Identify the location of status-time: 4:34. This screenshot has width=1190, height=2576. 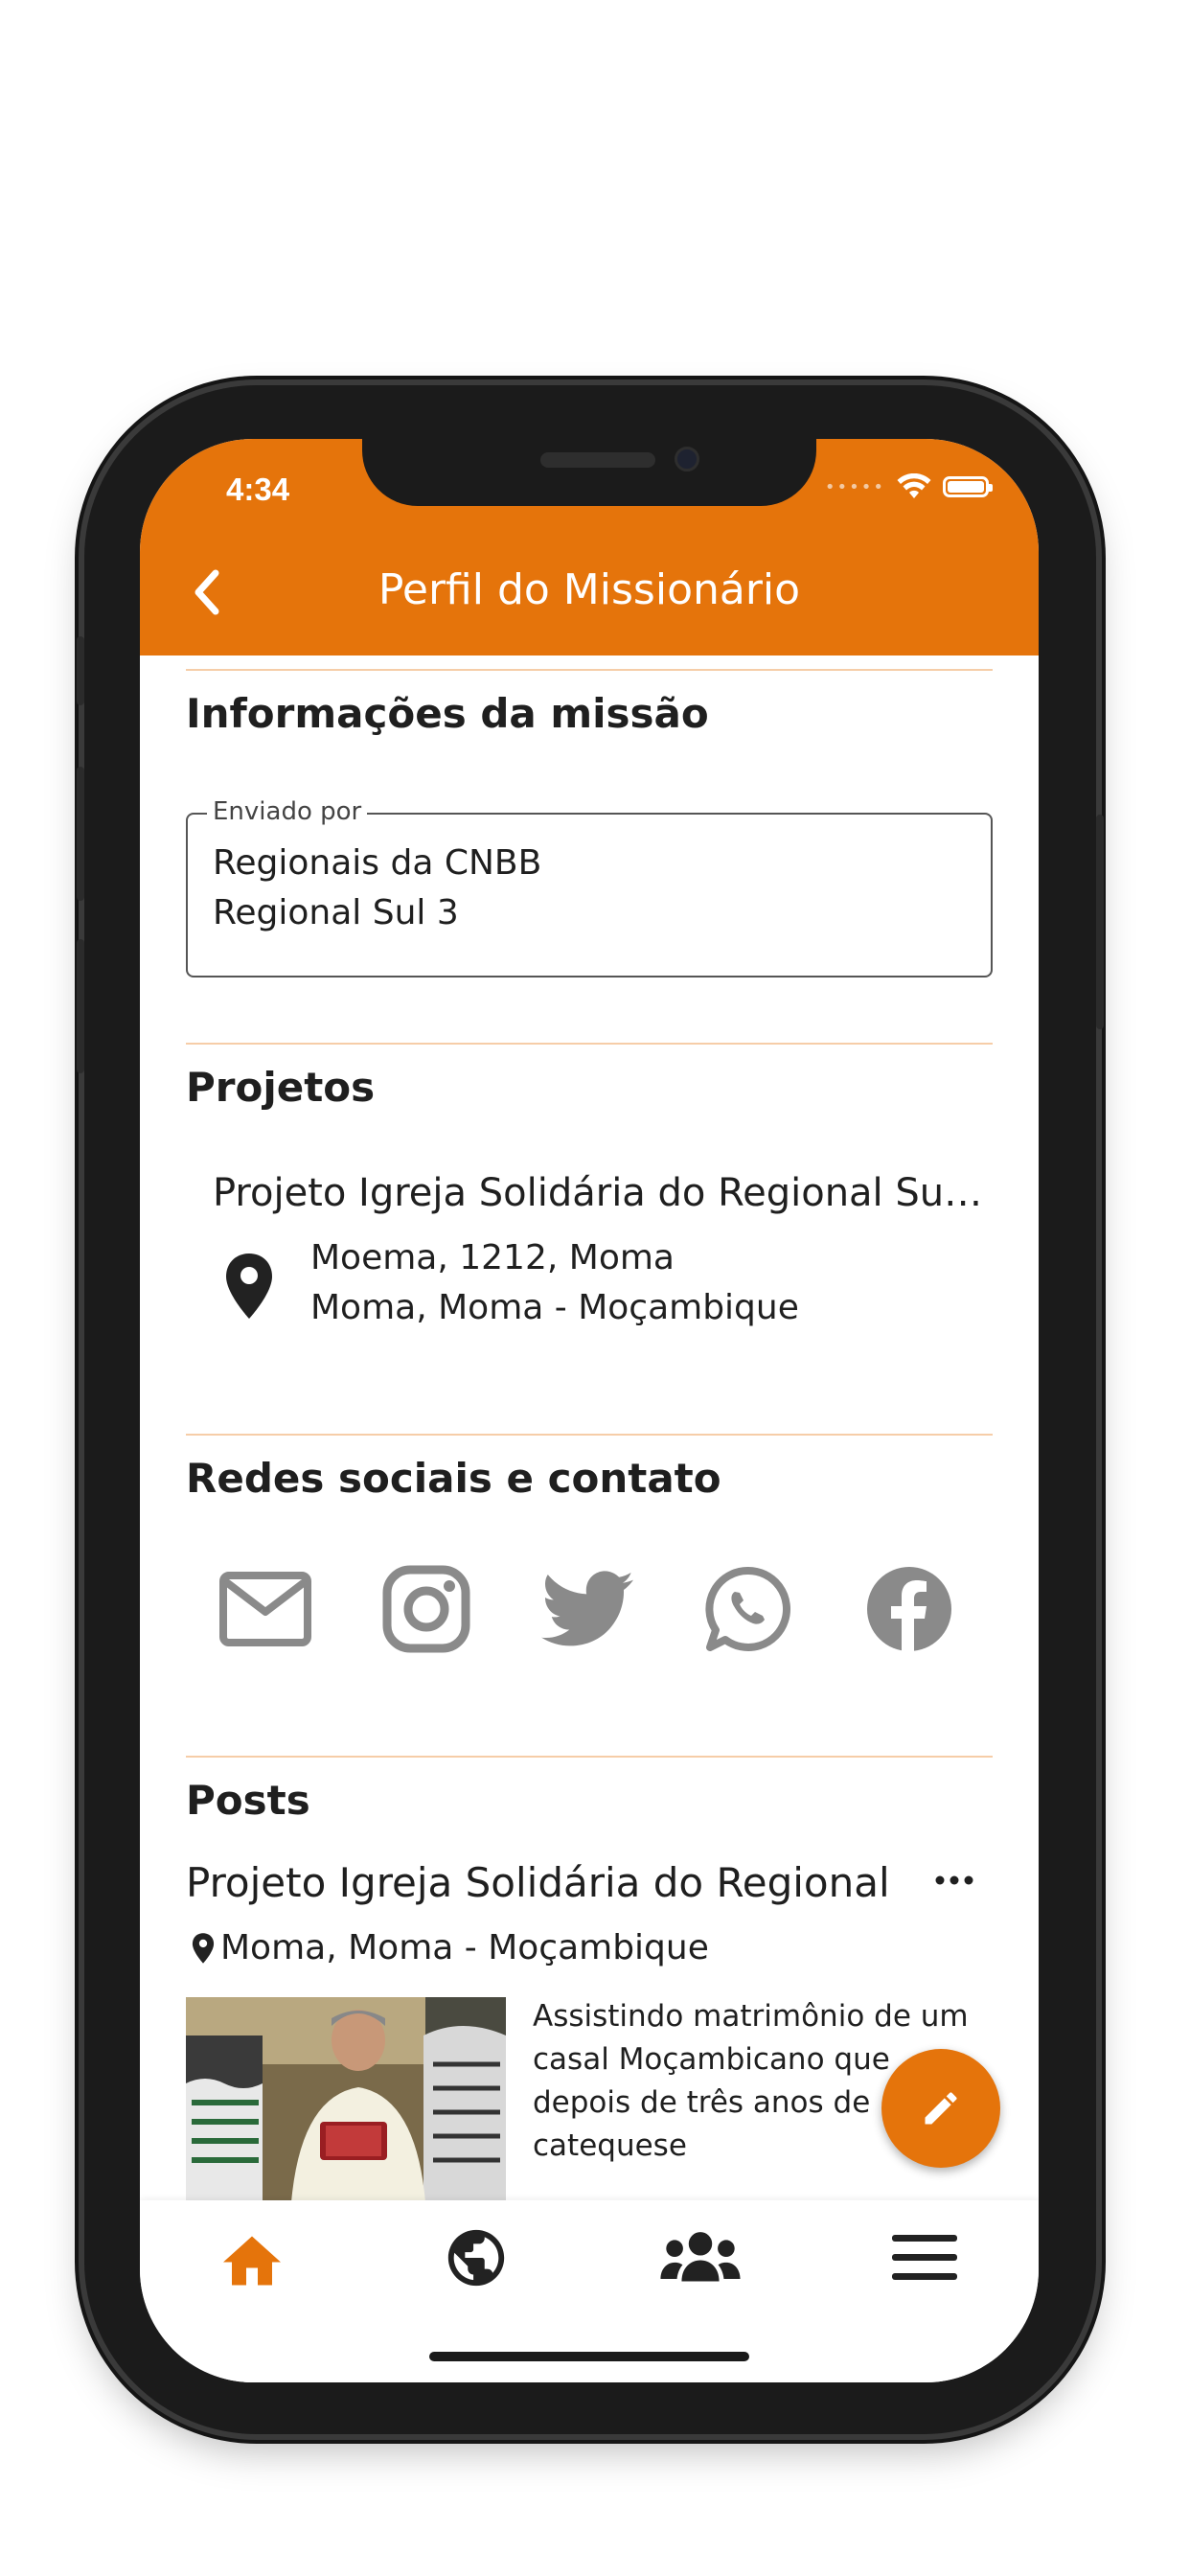
(258, 490).